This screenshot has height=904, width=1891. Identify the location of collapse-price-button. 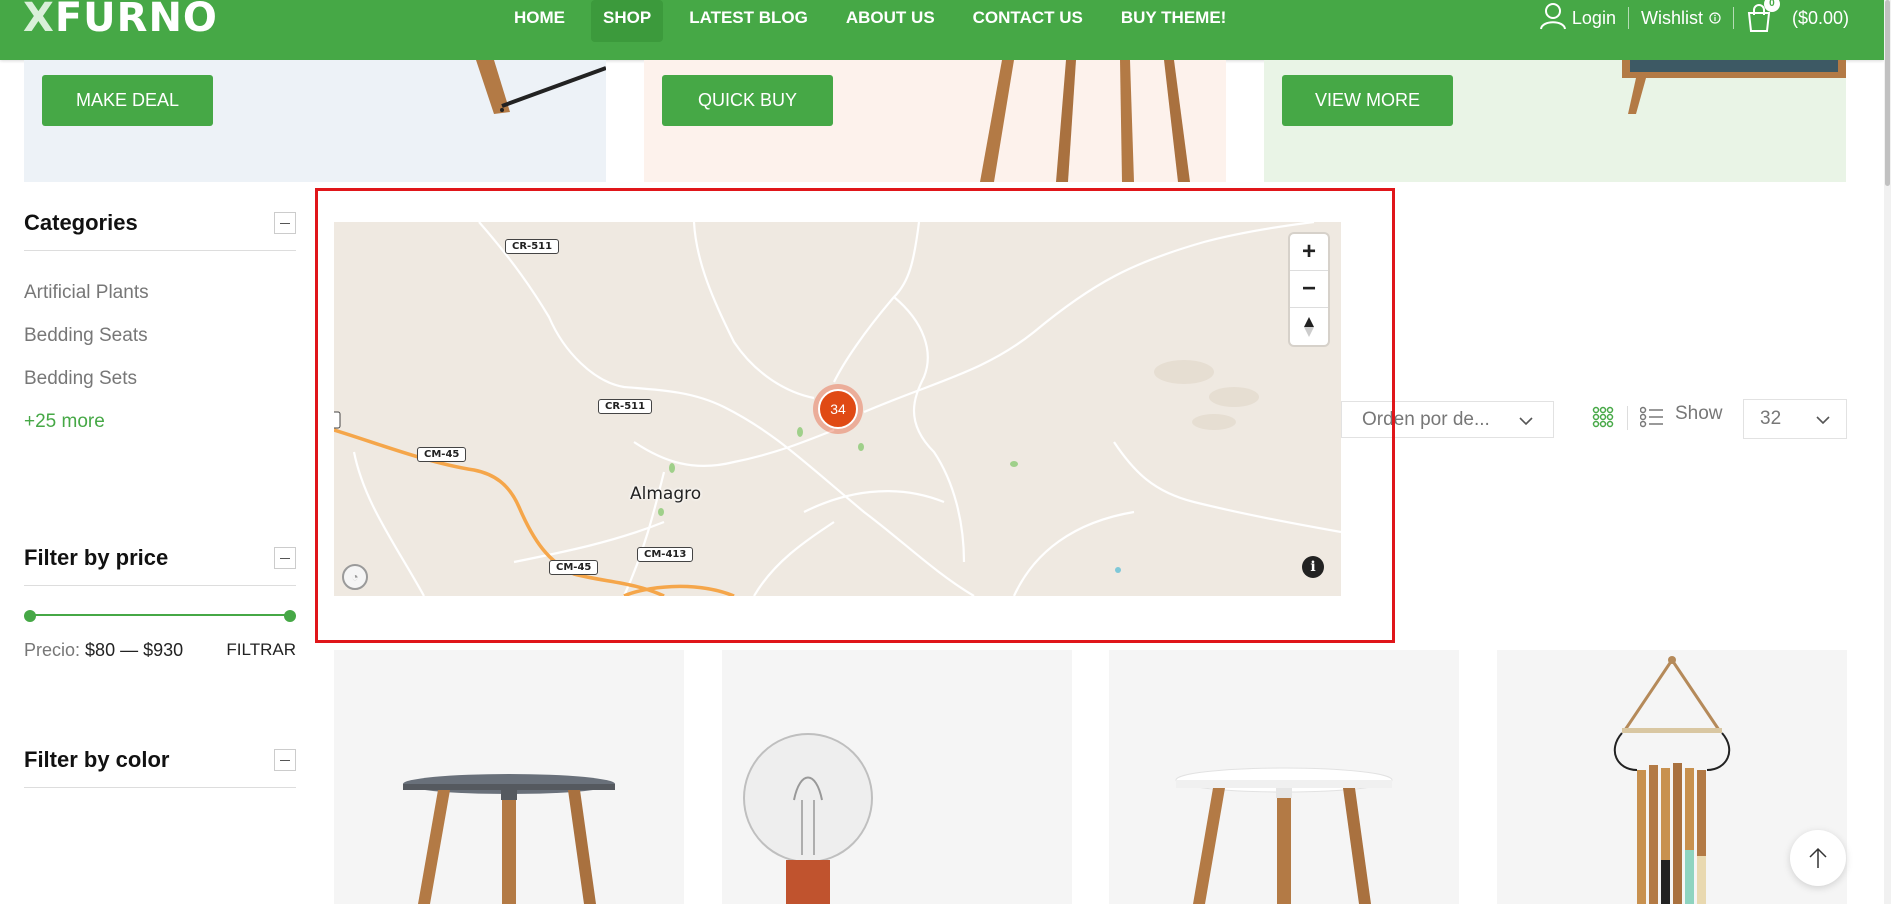
(285, 558).